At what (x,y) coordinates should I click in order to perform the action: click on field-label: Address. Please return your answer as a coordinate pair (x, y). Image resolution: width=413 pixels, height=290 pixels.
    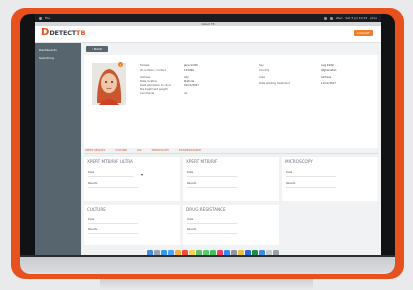
    Looking at the image, I should click on (145, 77).